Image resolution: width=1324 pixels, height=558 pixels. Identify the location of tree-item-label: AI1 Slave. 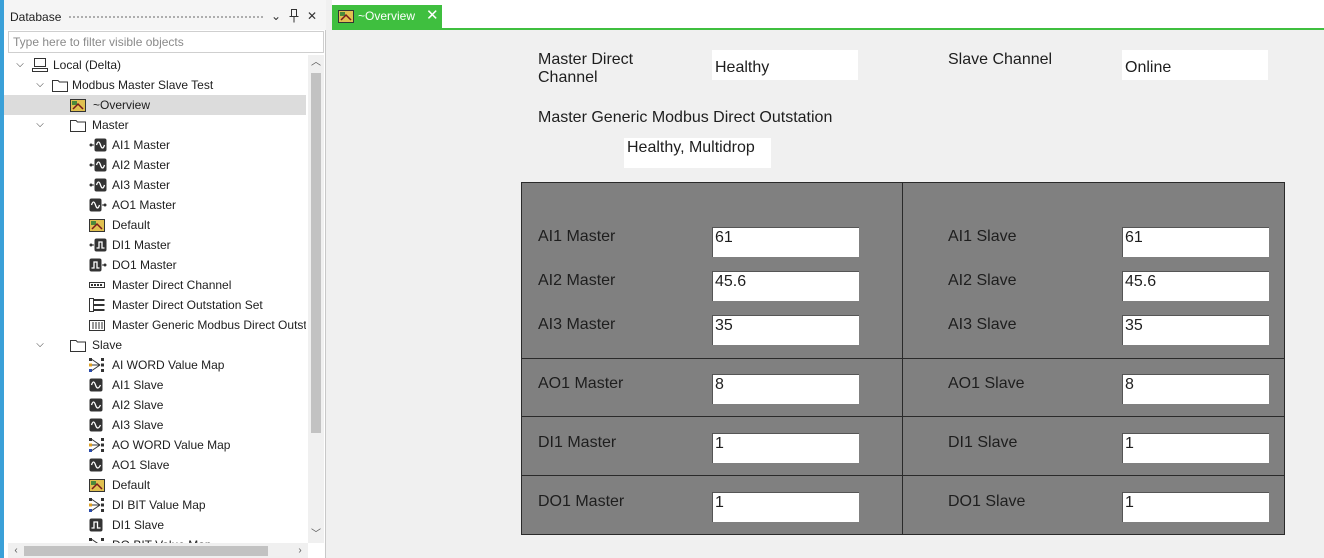
(138, 385).